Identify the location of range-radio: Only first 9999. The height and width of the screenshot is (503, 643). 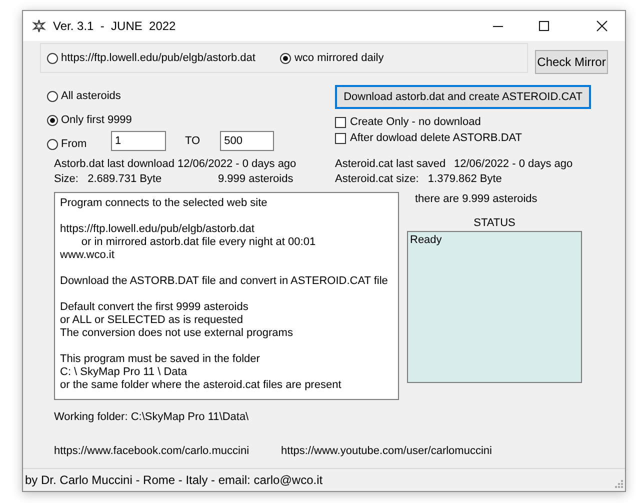
(89, 120).